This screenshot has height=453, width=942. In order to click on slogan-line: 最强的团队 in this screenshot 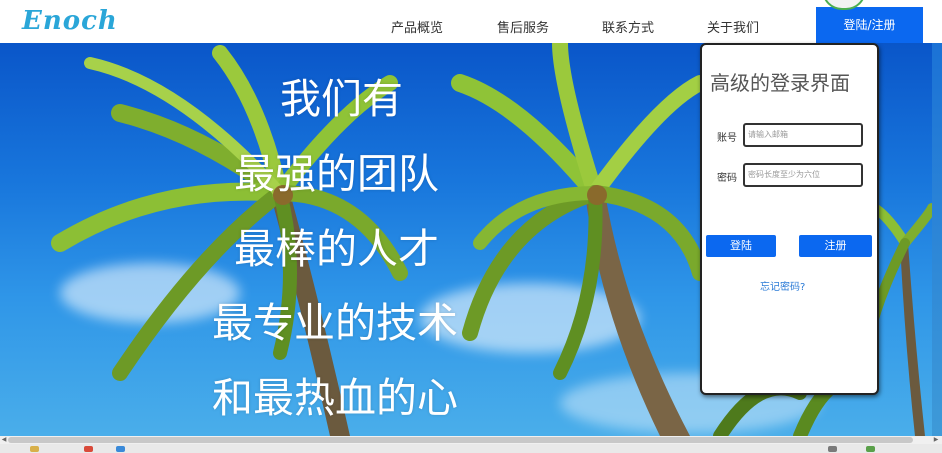, I will do `click(336, 174)`.